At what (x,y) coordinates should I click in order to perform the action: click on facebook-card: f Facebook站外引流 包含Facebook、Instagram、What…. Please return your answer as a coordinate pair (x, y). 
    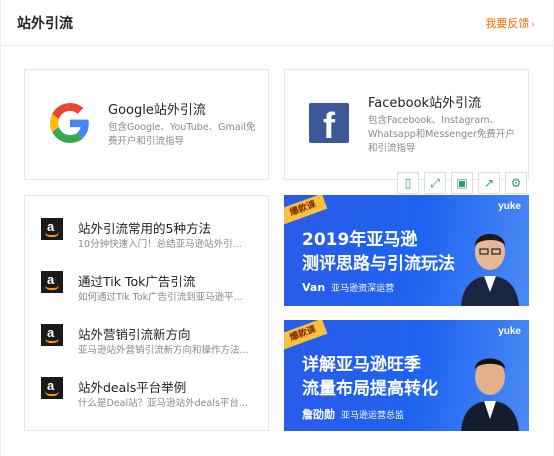
    Looking at the image, I should click on (406, 124).